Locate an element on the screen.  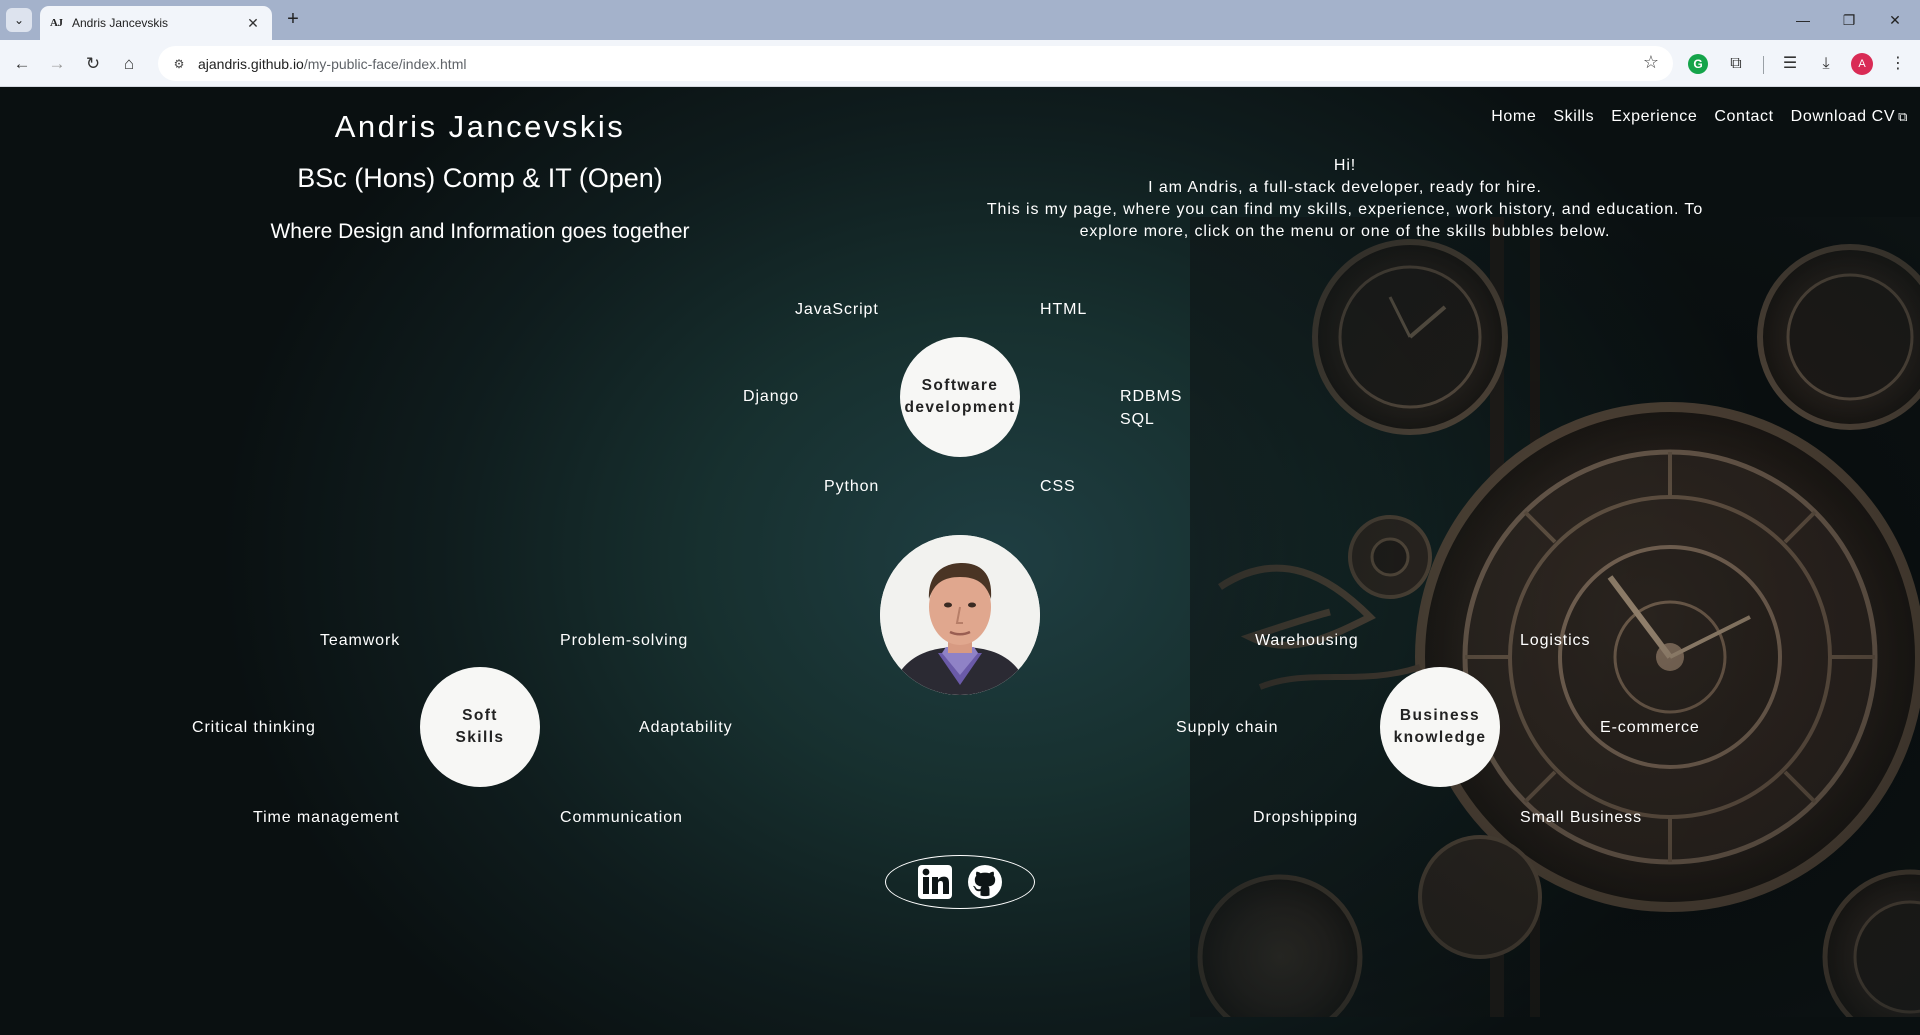
skill-adaptability: Adaptability is located at coordinates (686, 728).